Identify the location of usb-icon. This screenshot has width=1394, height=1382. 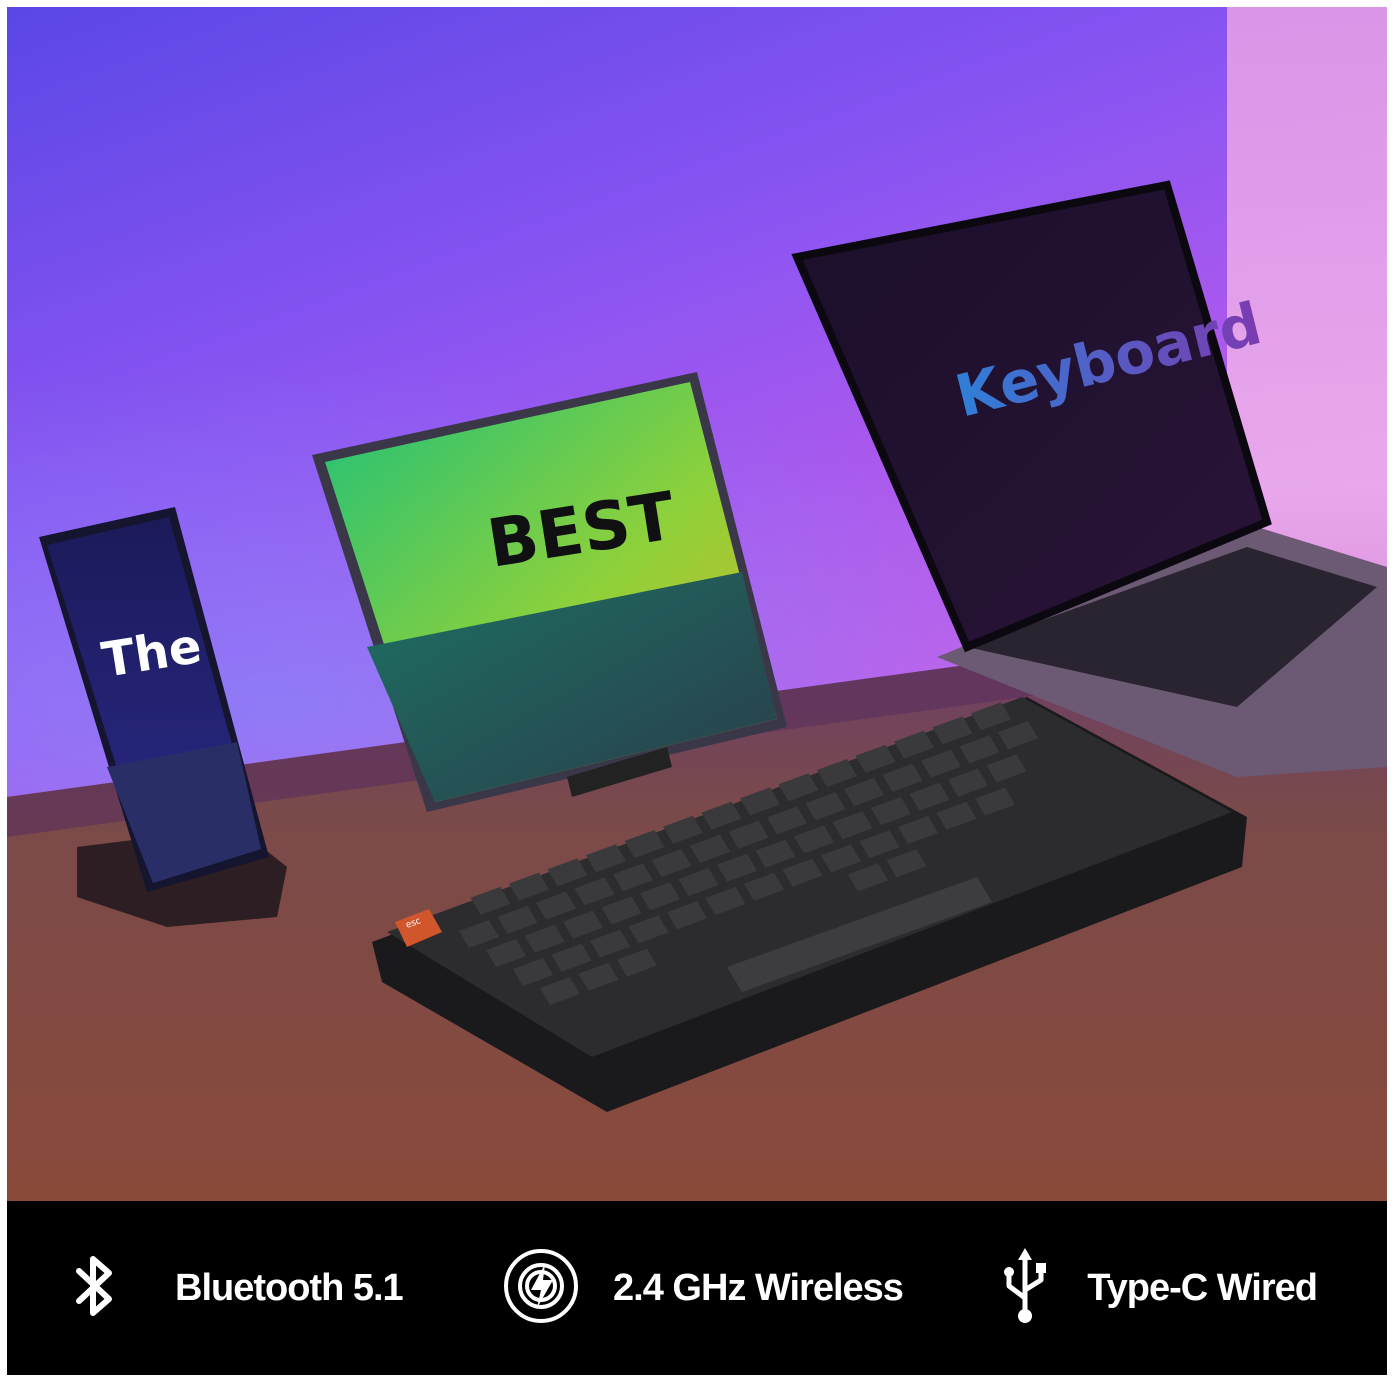
(1025, 1288).